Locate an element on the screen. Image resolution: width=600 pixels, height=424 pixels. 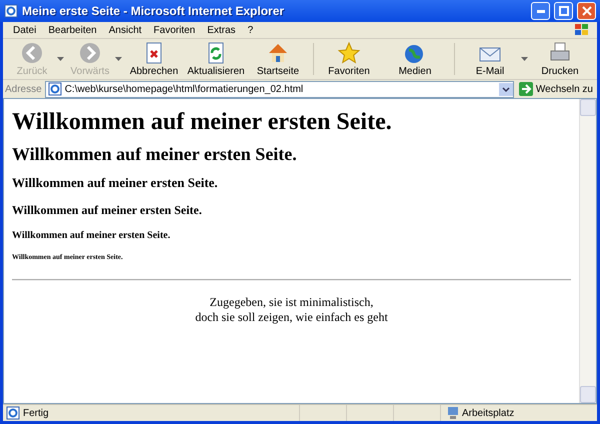
paragraph-line: Zugegeben, sie ist minimalistisch, is located at coordinates (291, 302).